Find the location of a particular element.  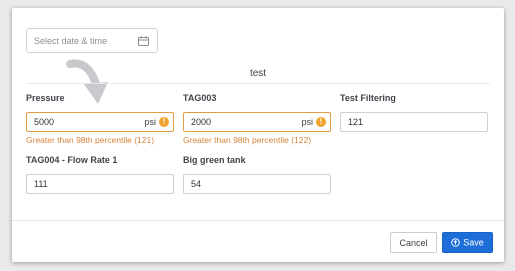

section-divider is located at coordinates (258, 83).